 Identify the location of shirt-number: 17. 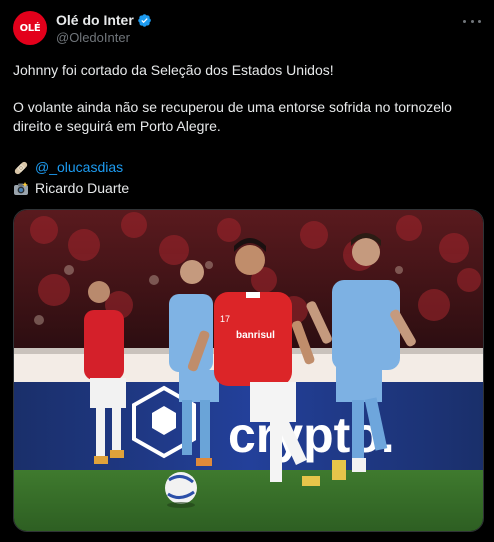
(225, 319).